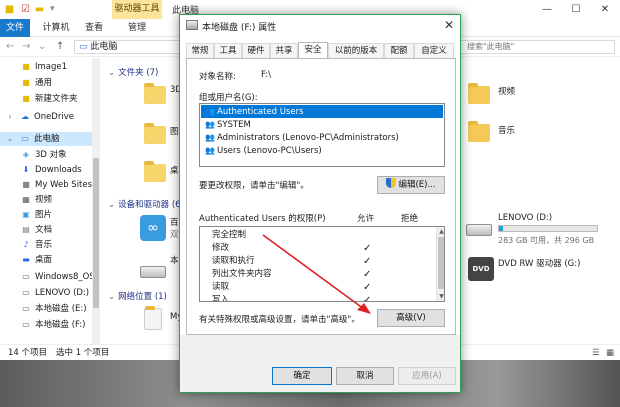  I want to click on desktop-icon: ▬, so click(26, 259).